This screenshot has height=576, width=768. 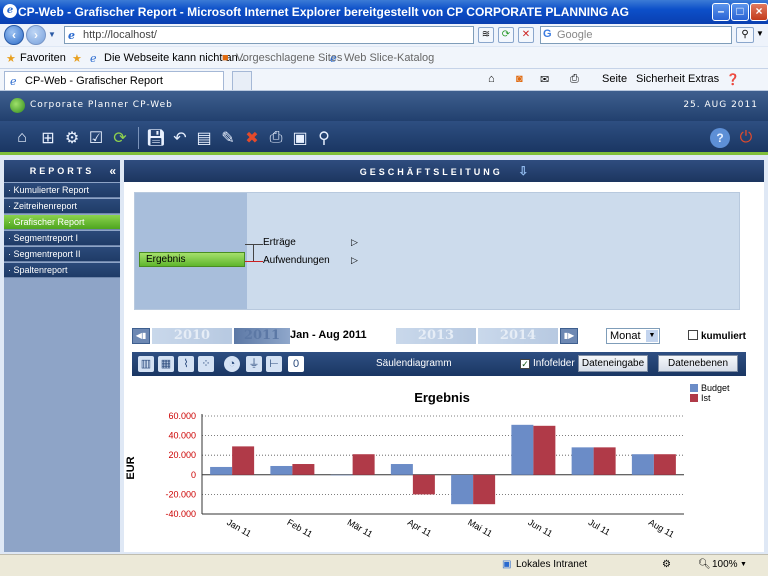 What do you see at coordinates (725, 564) in the screenshot?
I see `zoom-level: 100%` at bounding box center [725, 564].